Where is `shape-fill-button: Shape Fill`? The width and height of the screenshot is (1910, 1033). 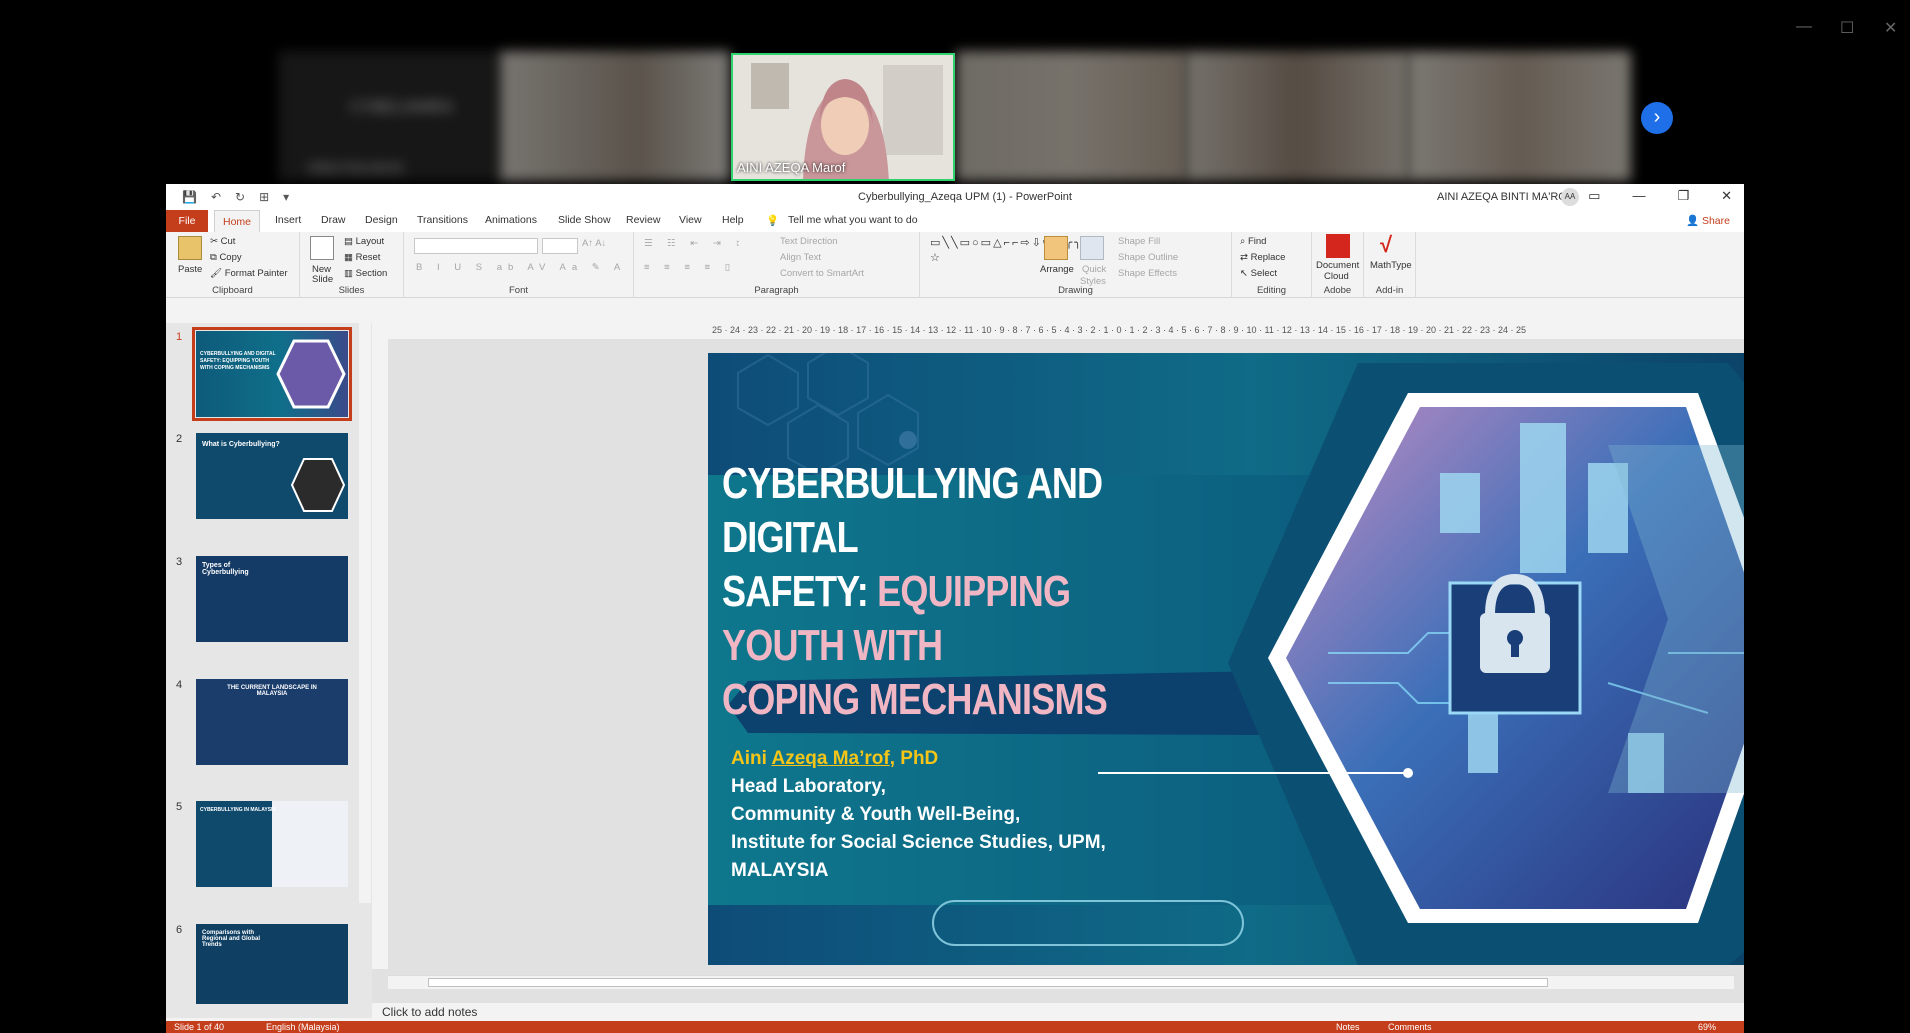 shape-fill-button: Shape Fill is located at coordinates (1139, 241).